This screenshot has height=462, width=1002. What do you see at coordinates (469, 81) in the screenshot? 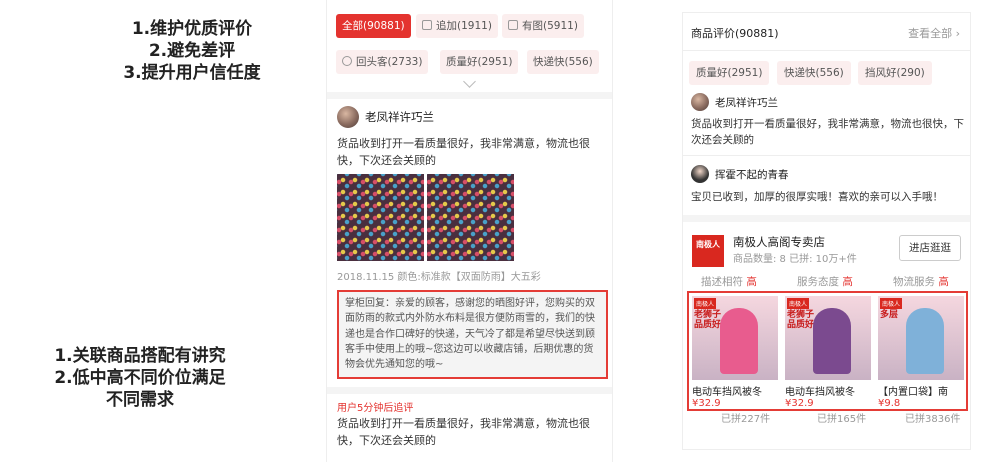
I see `chevron-down-icon` at bounding box center [469, 81].